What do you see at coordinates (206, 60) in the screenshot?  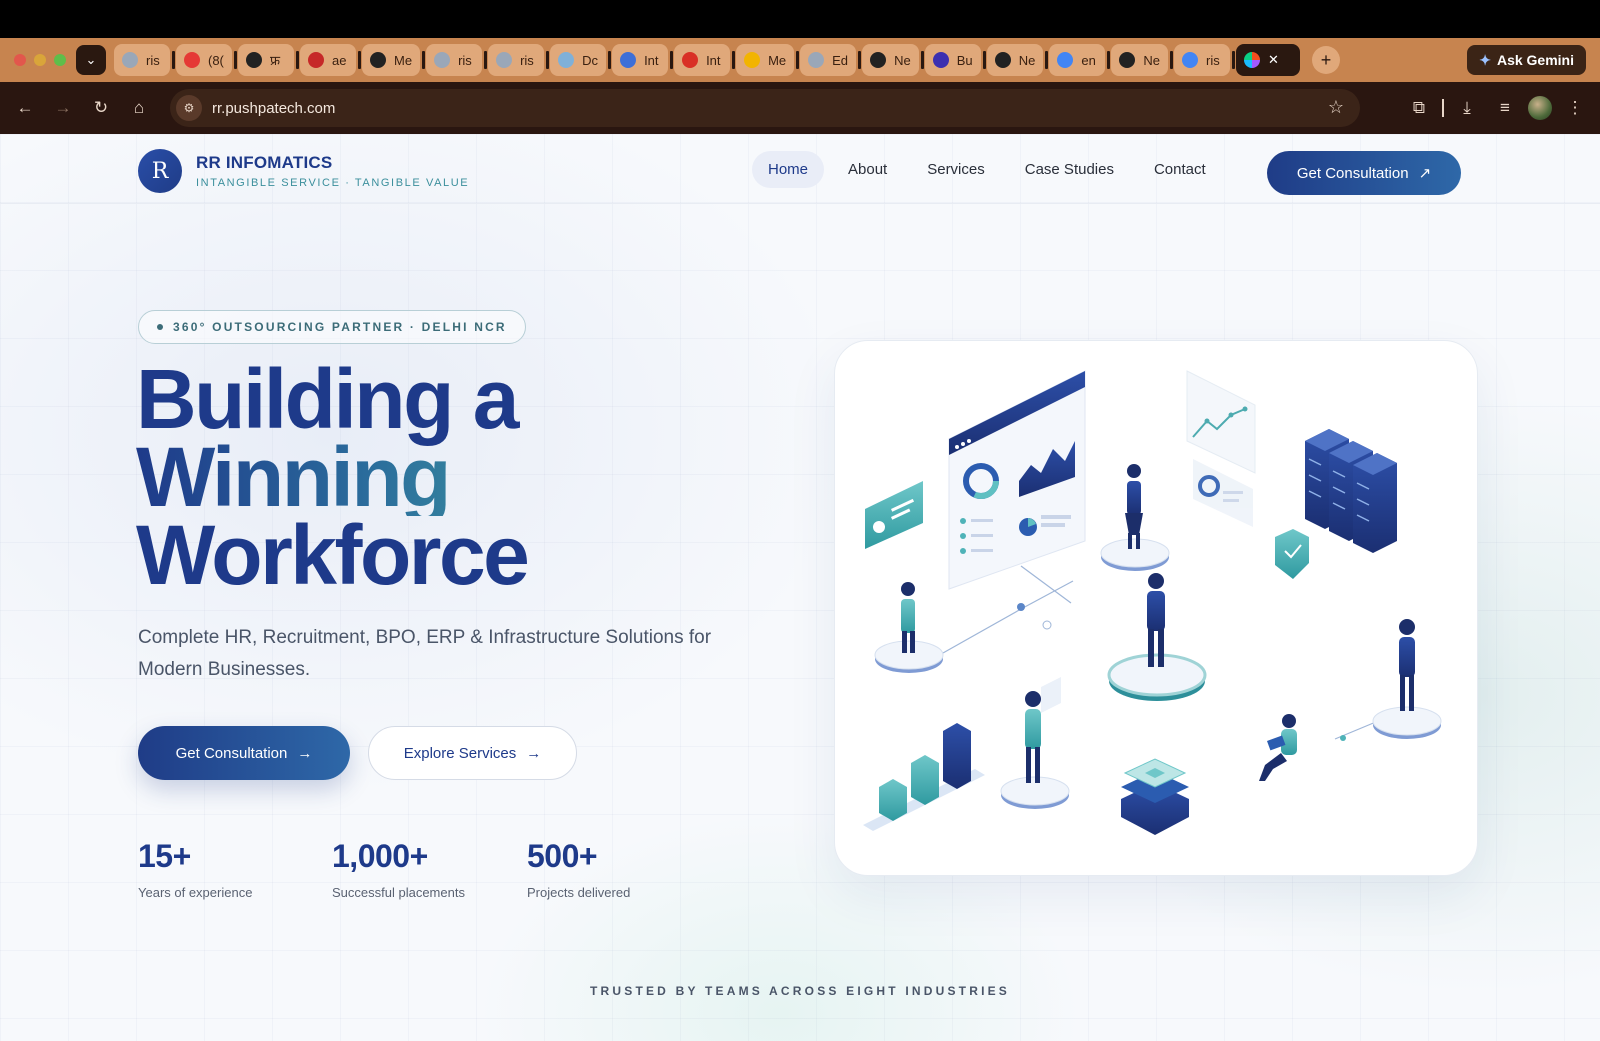 I see `browser-tab: (8(` at bounding box center [206, 60].